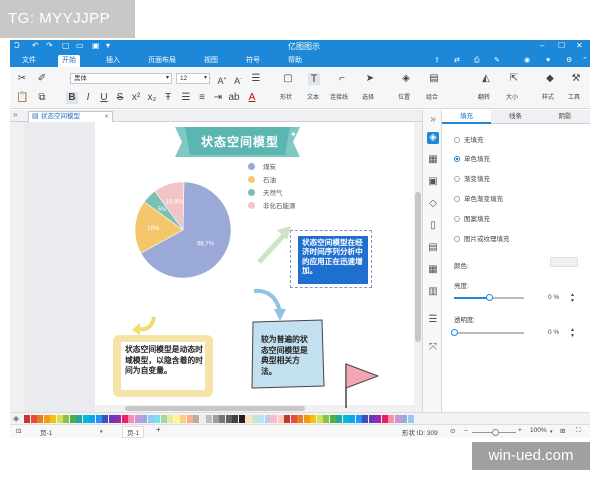 This screenshot has height=480, width=600. I want to click on cut-icon: ✂, so click(22, 79).